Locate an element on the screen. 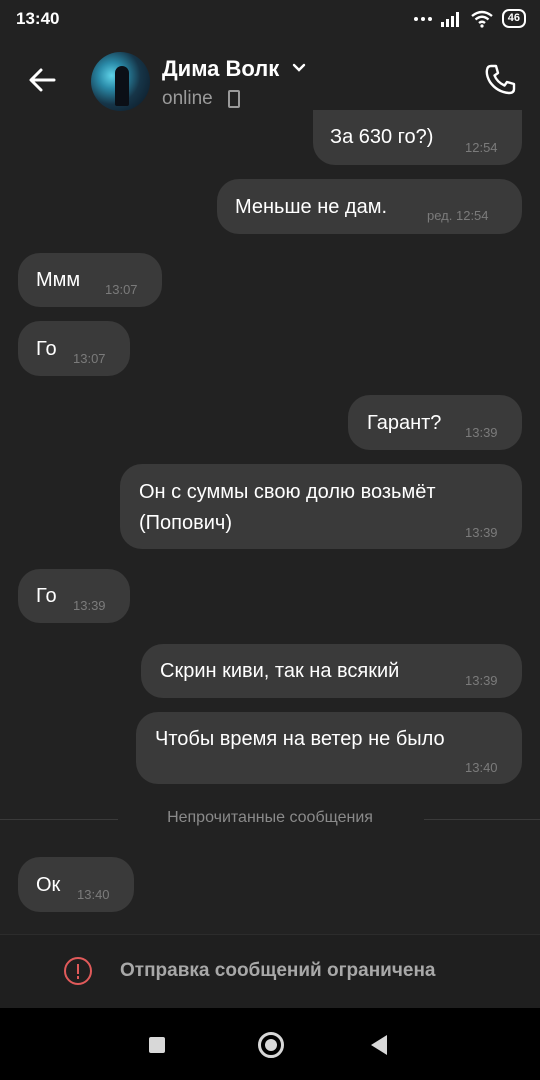 This screenshot has height=1080, width=540. battery-icon: 46 is located at coordinates (513, 18).